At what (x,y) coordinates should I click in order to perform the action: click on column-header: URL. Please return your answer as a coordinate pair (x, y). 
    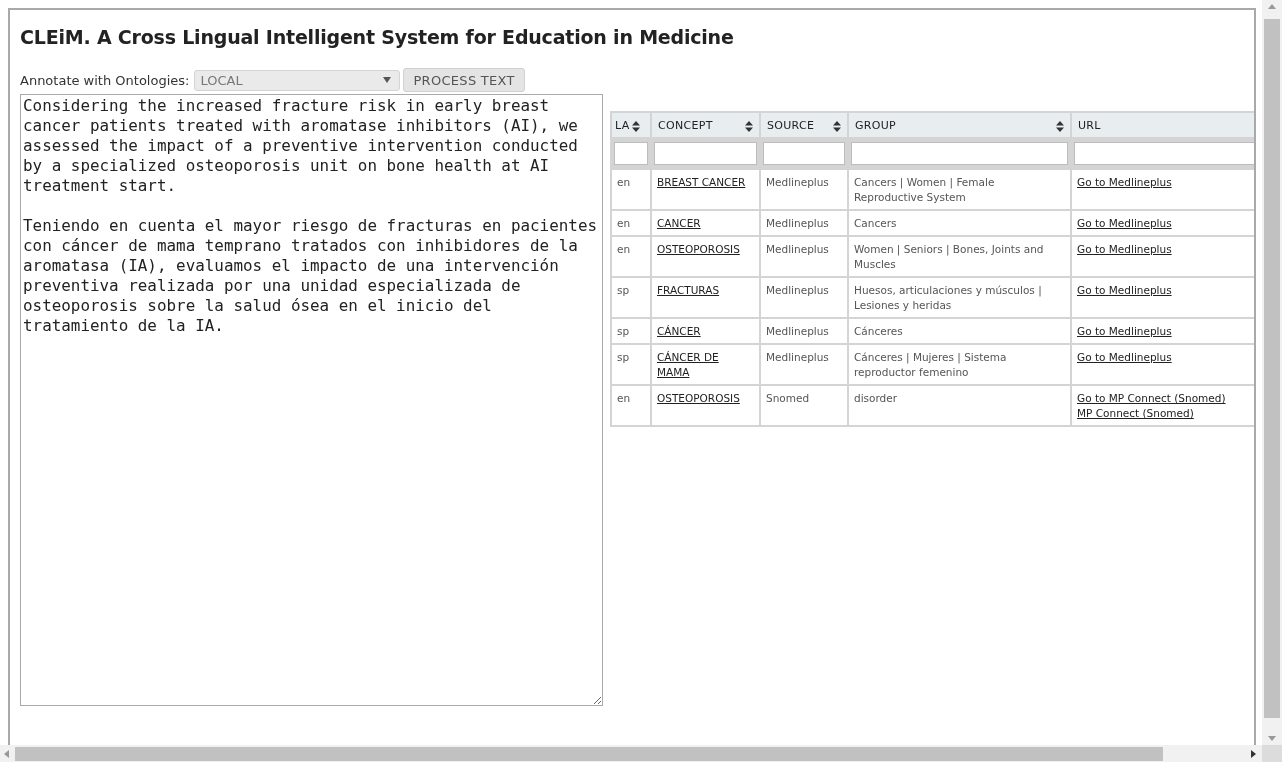
    Looking at the image, I should click on (1162, 125).